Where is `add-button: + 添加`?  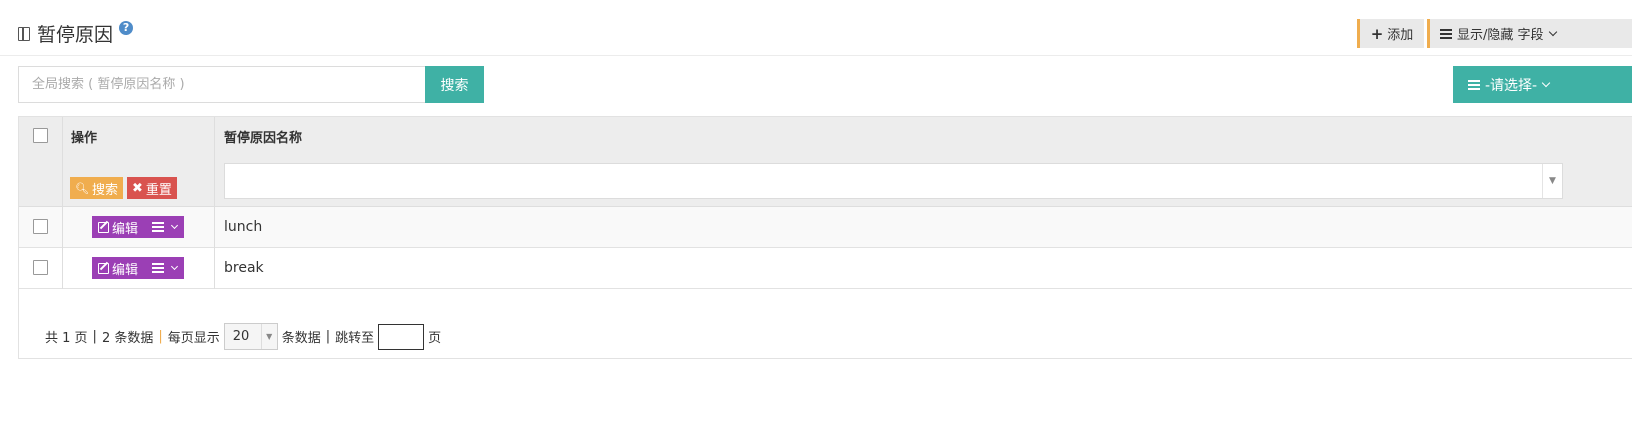
add-button: + 添加 is located at coordinates (1390, 33).